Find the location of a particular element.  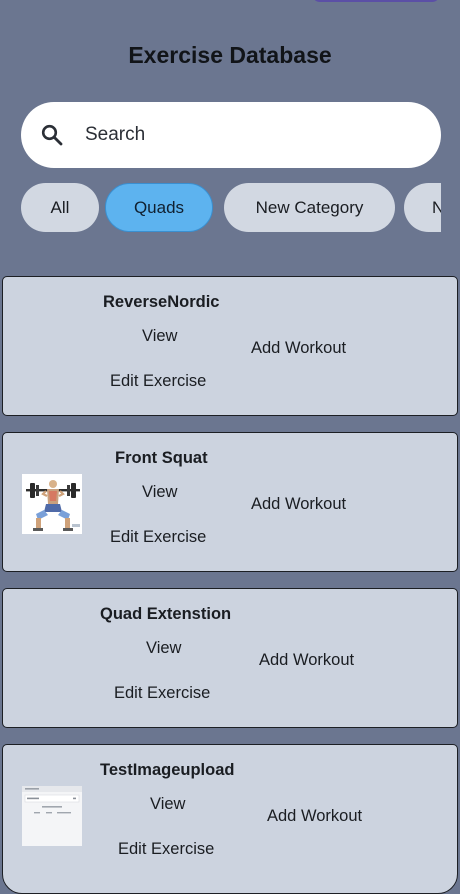

search-bar is located at coordinates (231, 135).